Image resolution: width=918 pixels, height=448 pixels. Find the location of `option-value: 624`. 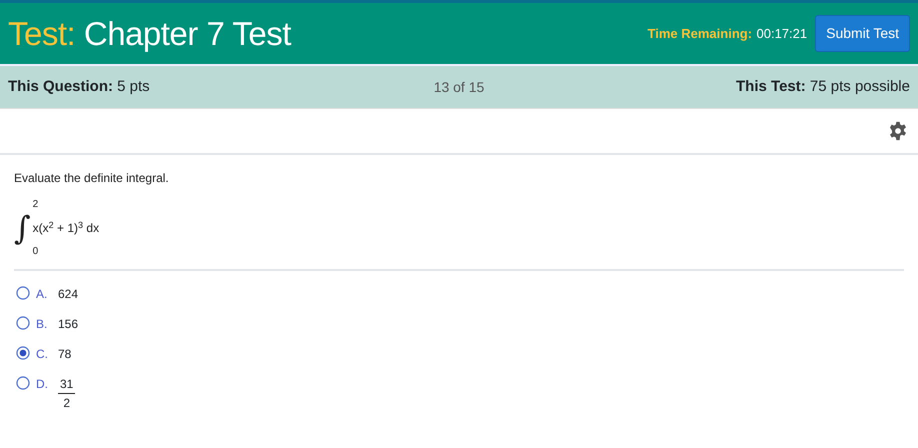

option-value: 624 is located at coordinates (68, 294).